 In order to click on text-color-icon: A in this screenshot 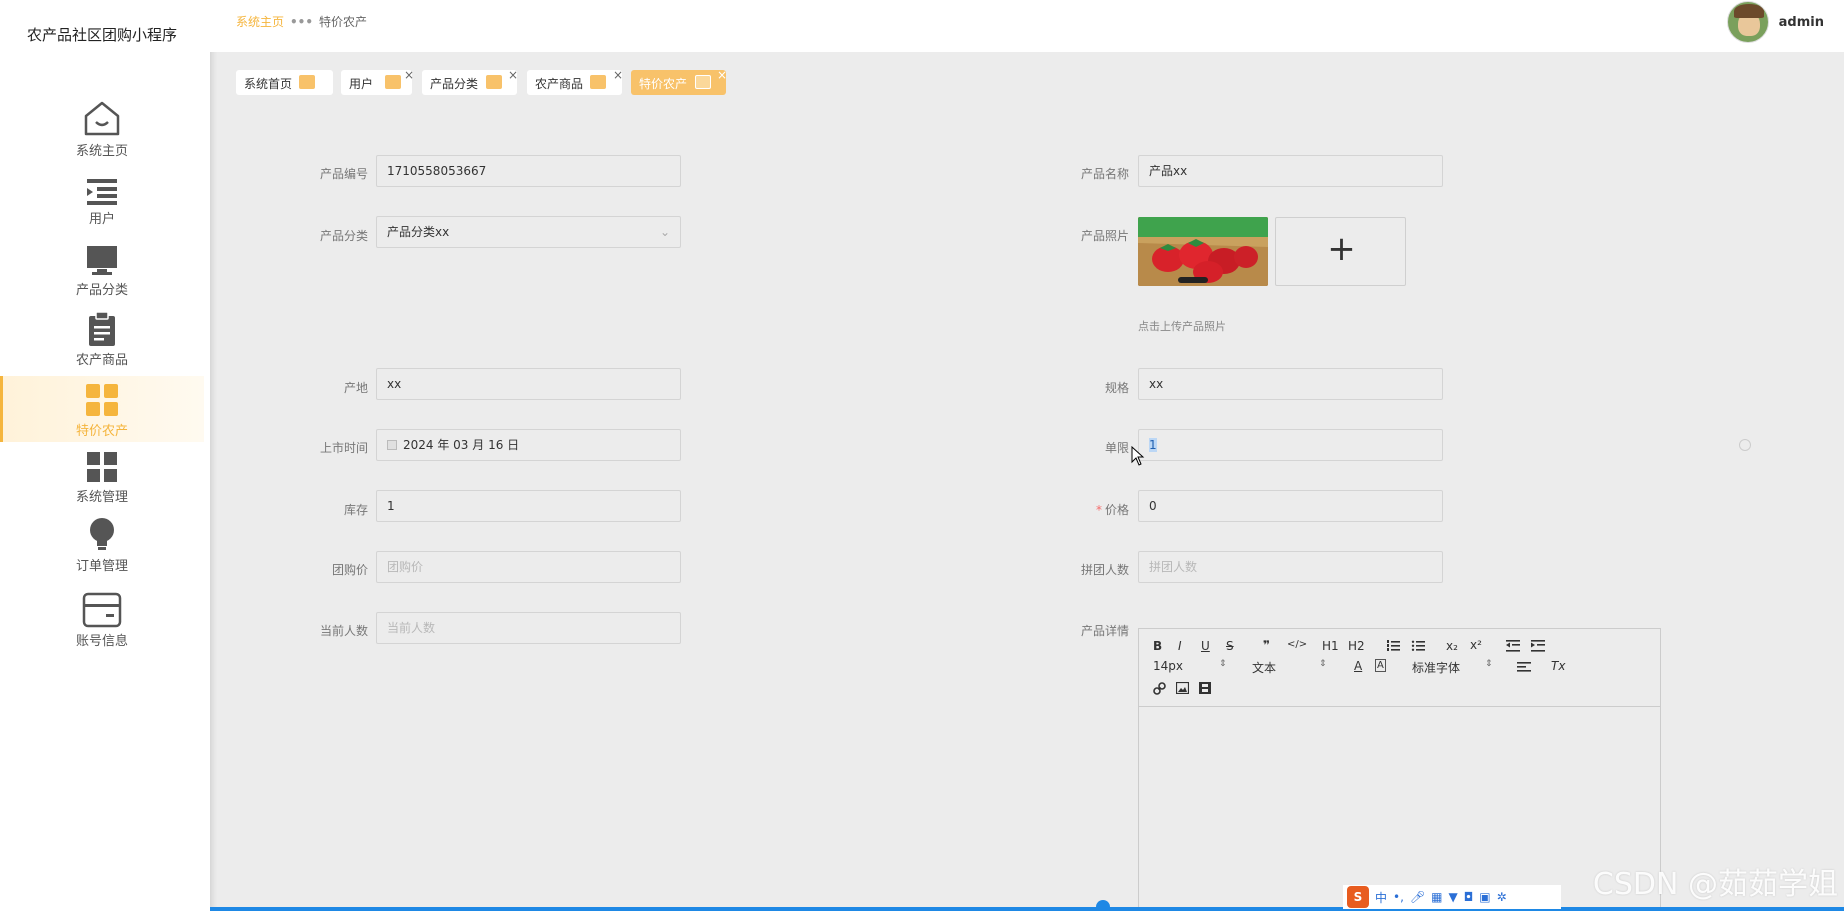, I will do `click(1358, 666)`.